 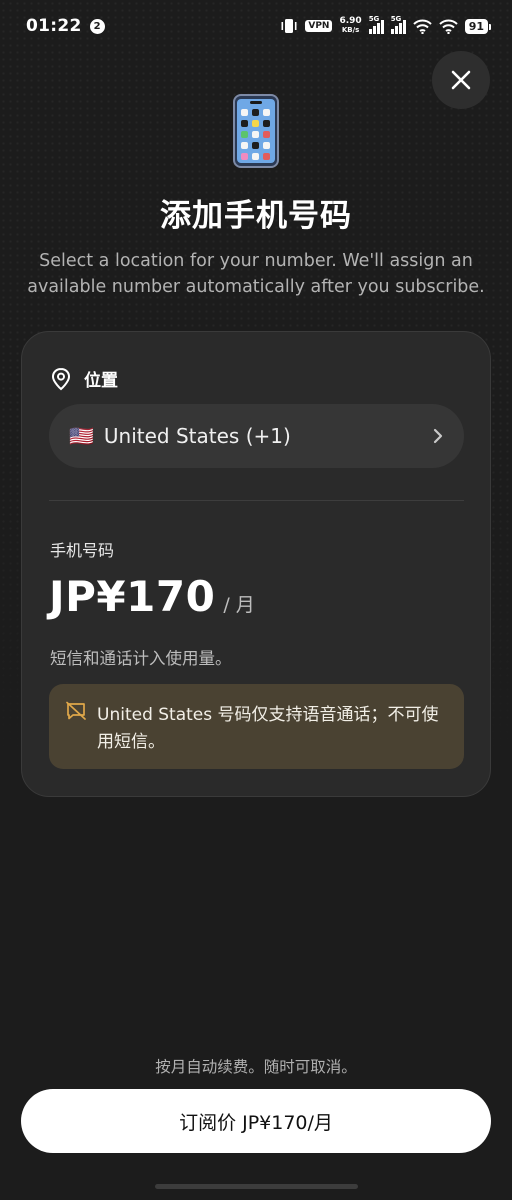 I want to click on sim1-type: 5G, so click(x=374, y=19).